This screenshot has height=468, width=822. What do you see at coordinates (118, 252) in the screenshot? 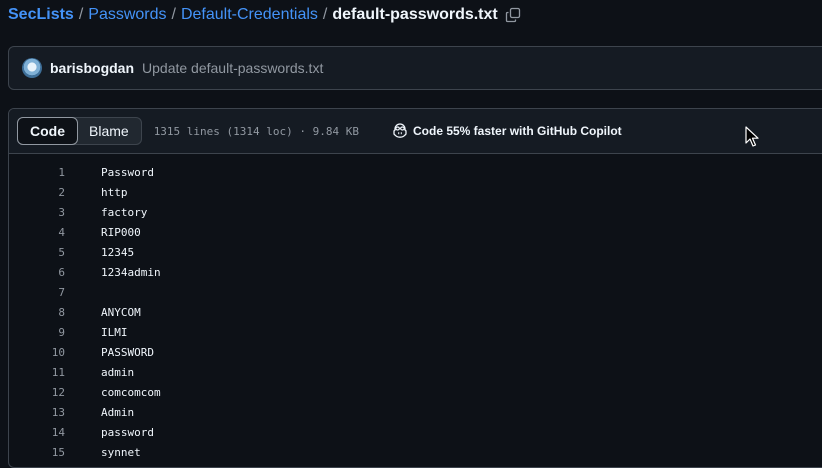
I see `line-content: 12345` at bounding box center [118, 252].